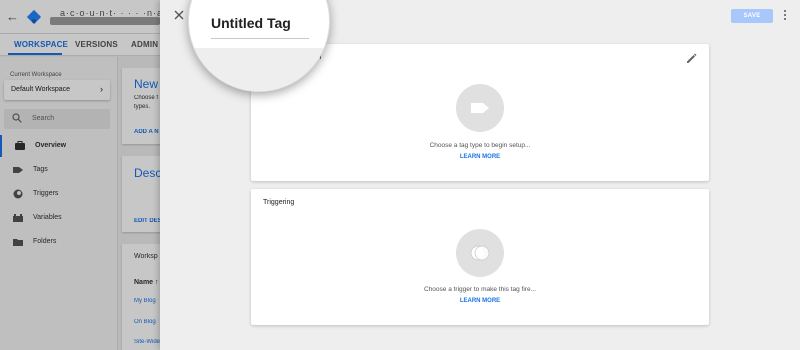  I want to click on tag-icon, so click(480, 108).